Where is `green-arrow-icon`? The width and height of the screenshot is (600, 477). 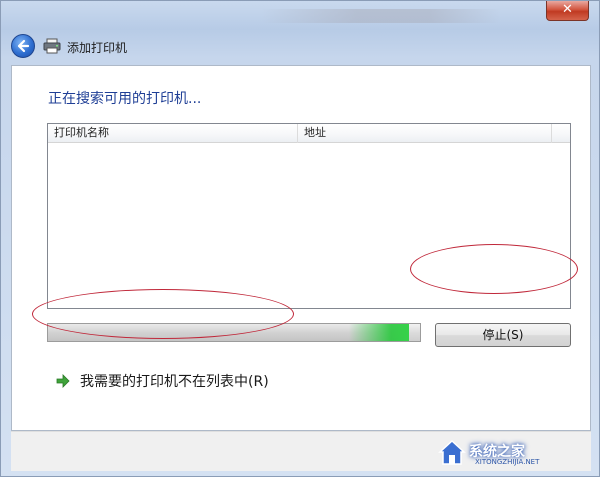
green-arrow-icon is located at coordinates (63, 381).